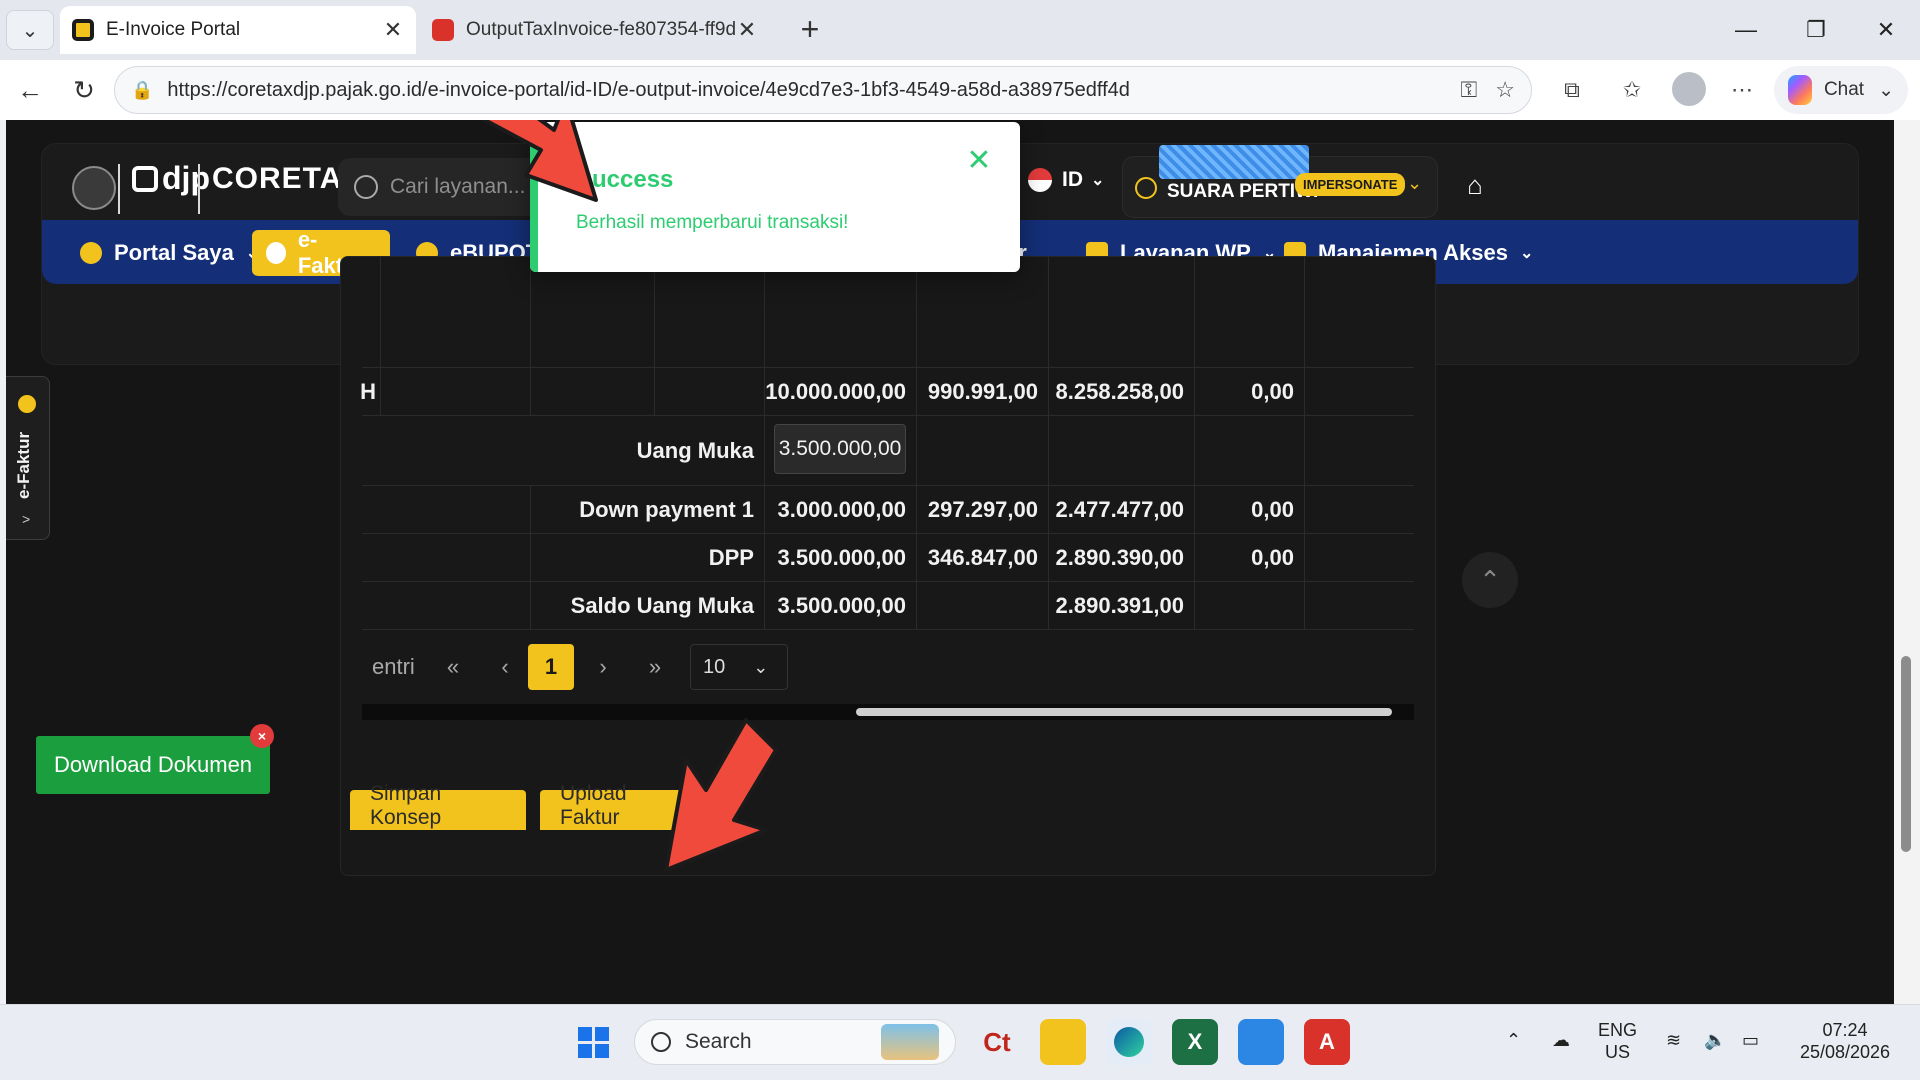 This screenshot has width=1920, height=1080. What do you see at coordinates (1715, 1040) in the screenshot?
I see `volume-icon: 🔈` at bounding box center [1715, 1040].